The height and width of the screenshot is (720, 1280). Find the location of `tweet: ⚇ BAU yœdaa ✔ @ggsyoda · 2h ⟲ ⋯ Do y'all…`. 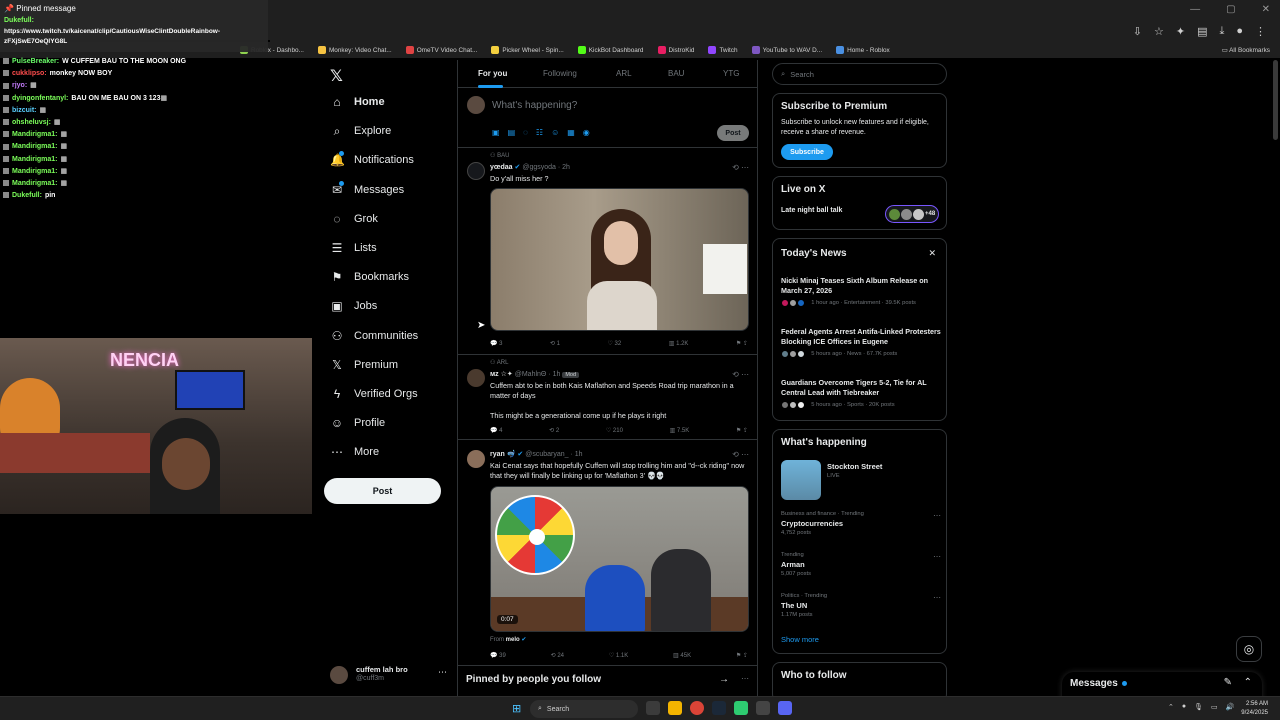

tweet: ⚇ BAU yœdaa ✔ @ggsyoda · 2h ⟲ ⋯ Do y'all… is located at coordinates (607, 251).